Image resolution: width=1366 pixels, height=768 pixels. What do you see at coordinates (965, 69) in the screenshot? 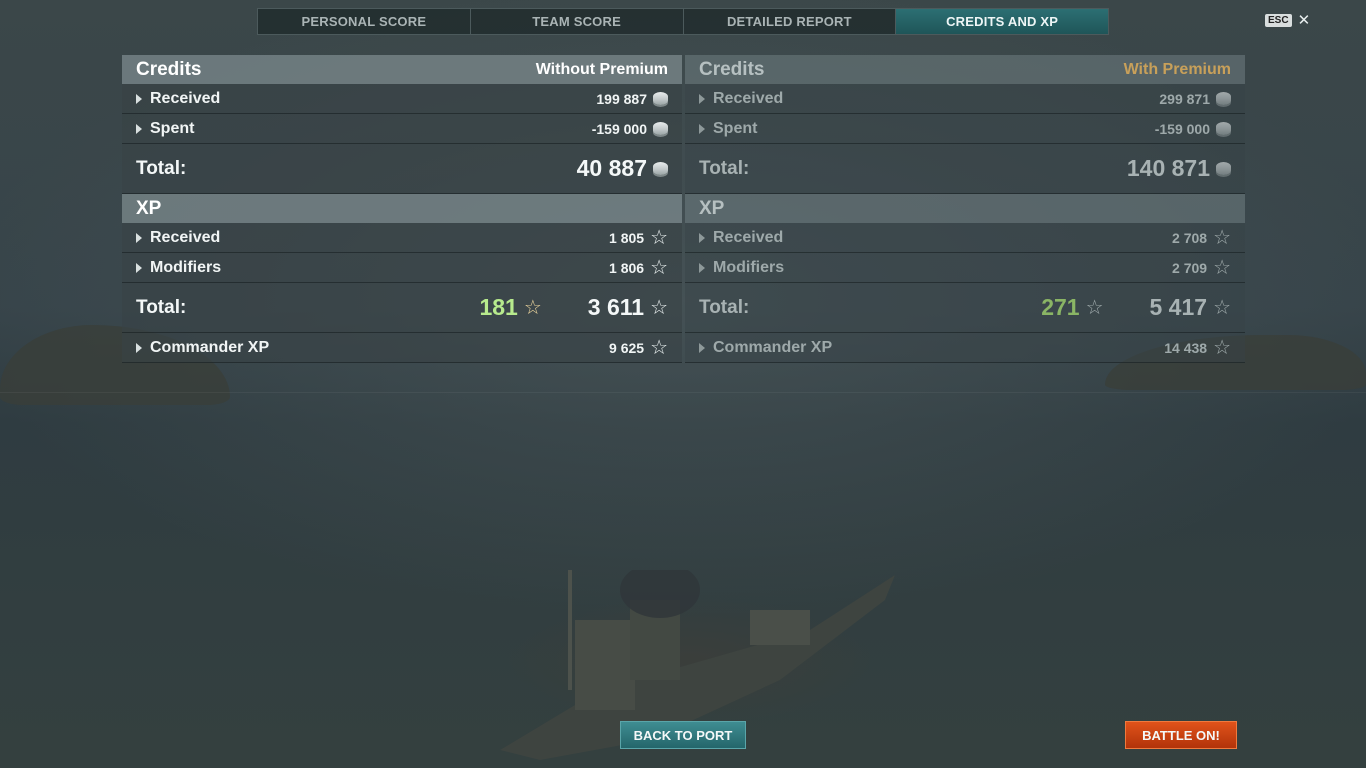
I see `credits-header: Credits With Premium` at bounding box center [965, 69].